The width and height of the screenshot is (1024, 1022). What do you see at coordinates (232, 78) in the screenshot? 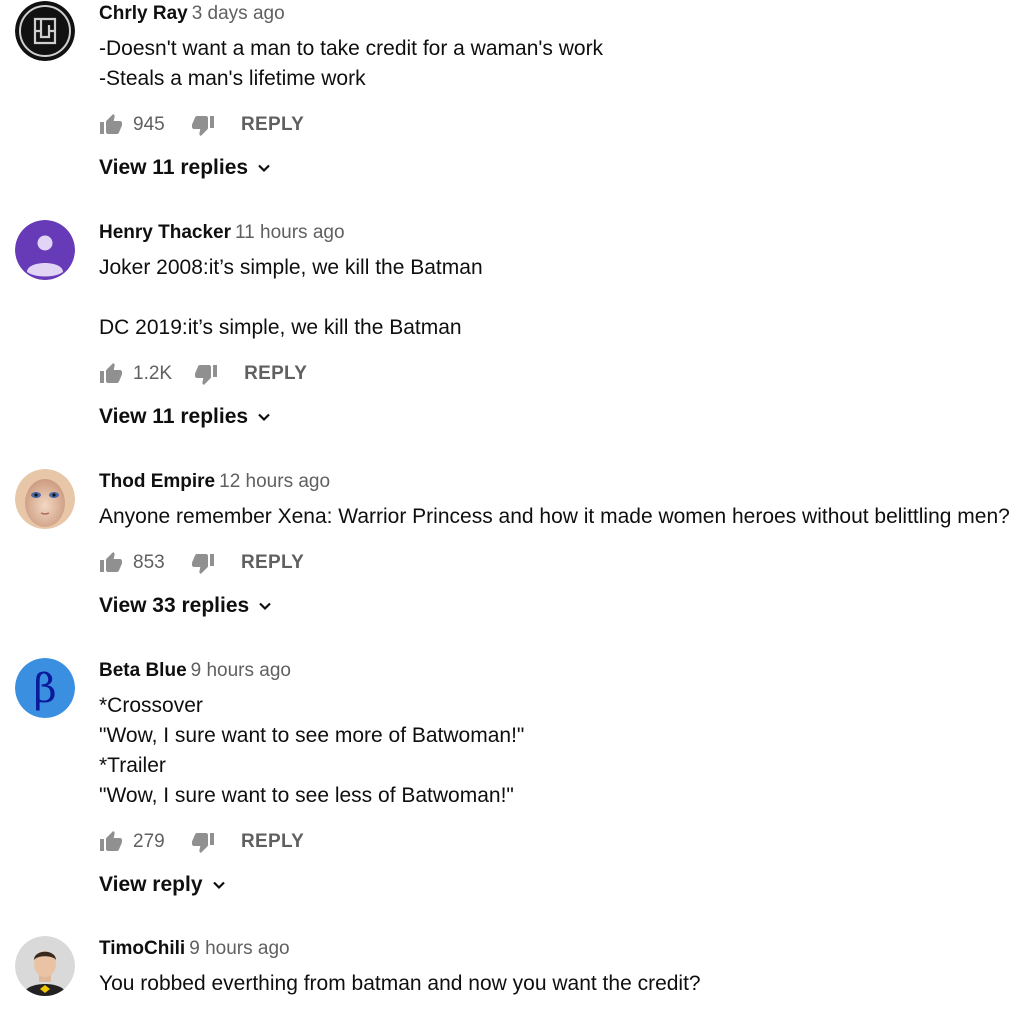
I see `comment-line: -Steals a man's lifetime work` at bounding box center [232, 78].